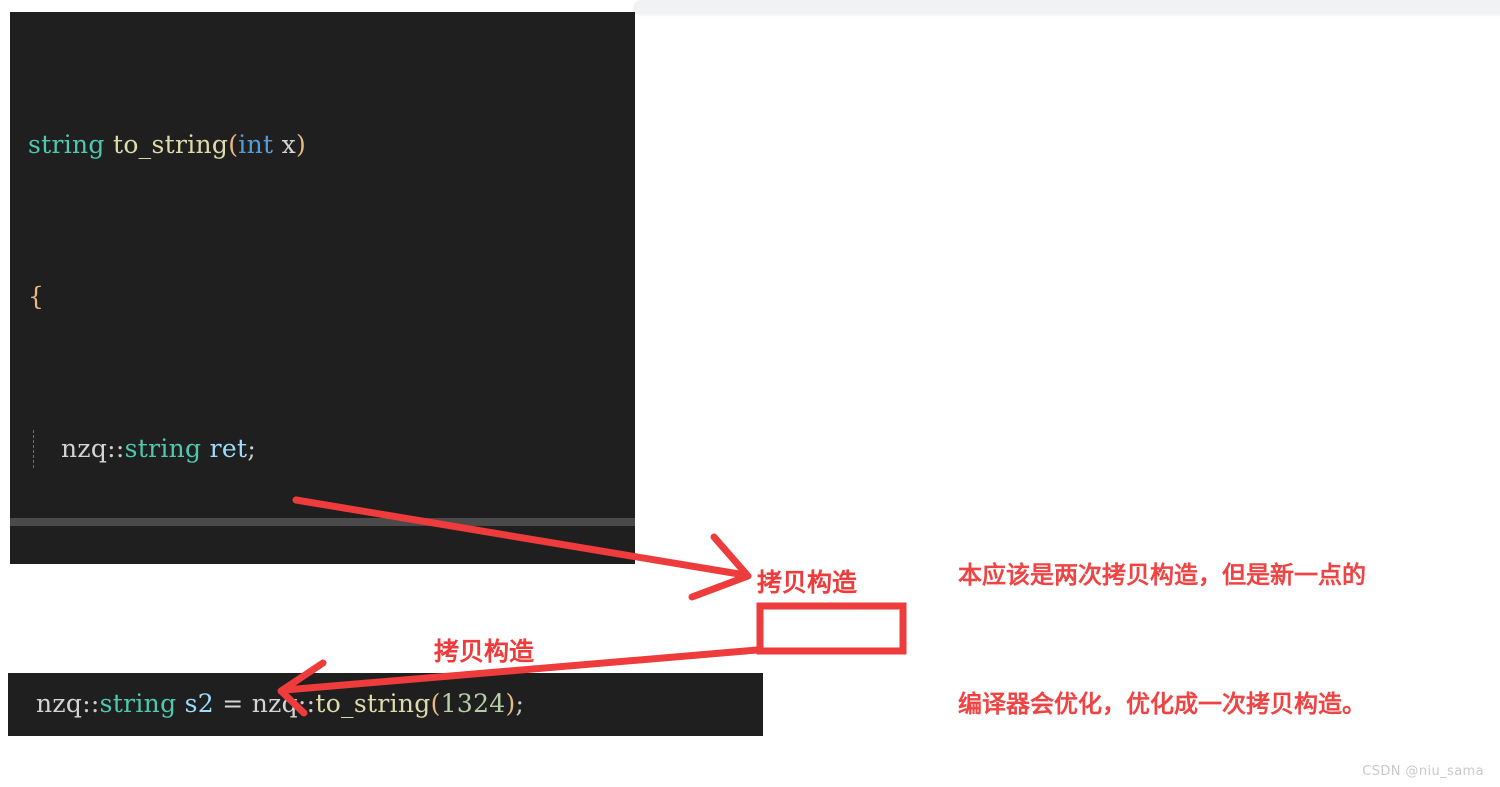  Describe the element at coordinates (484, 651) in the screenshot. I see `annotation-label-copy-construct-2: 拷贝构造` at that location.